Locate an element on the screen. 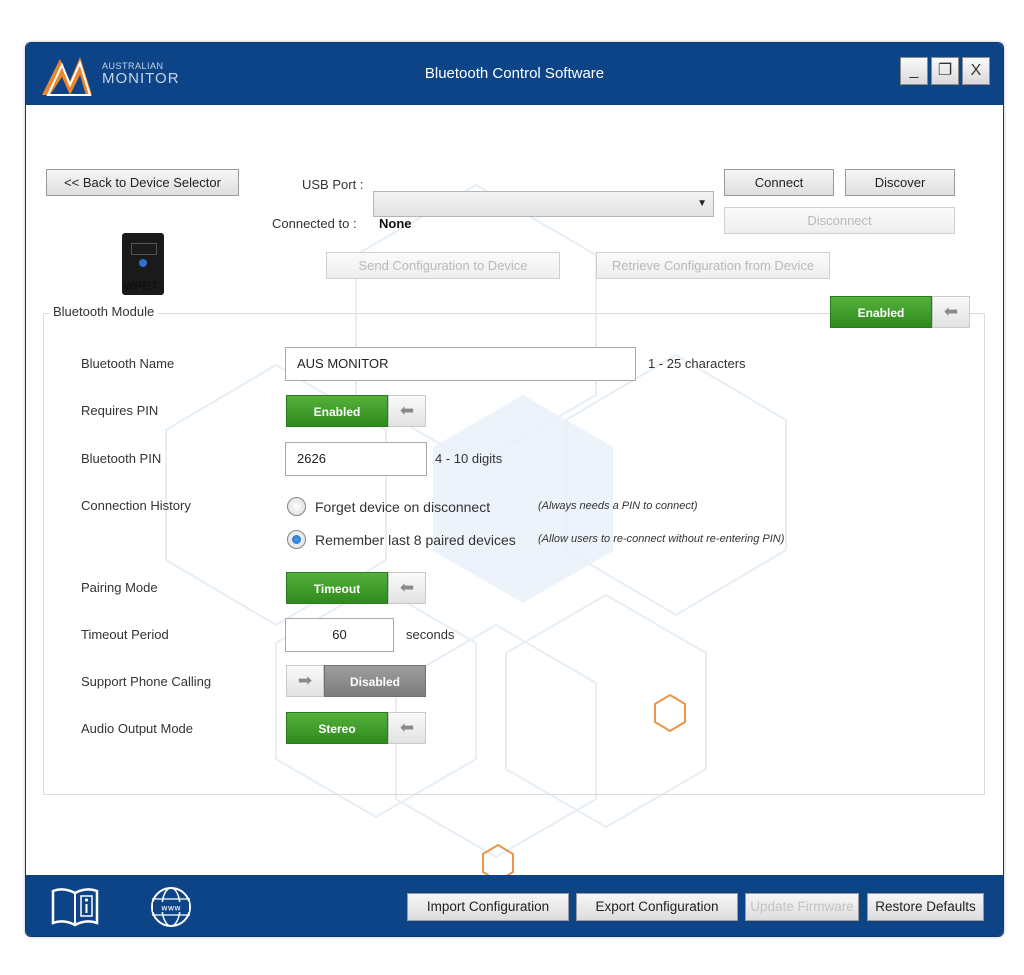 Image resolution: width=1024 pixels, height=975 pixels. retrieve-configuration-button: Retrieve Configuration from Device is located at coordinates (713, 265).